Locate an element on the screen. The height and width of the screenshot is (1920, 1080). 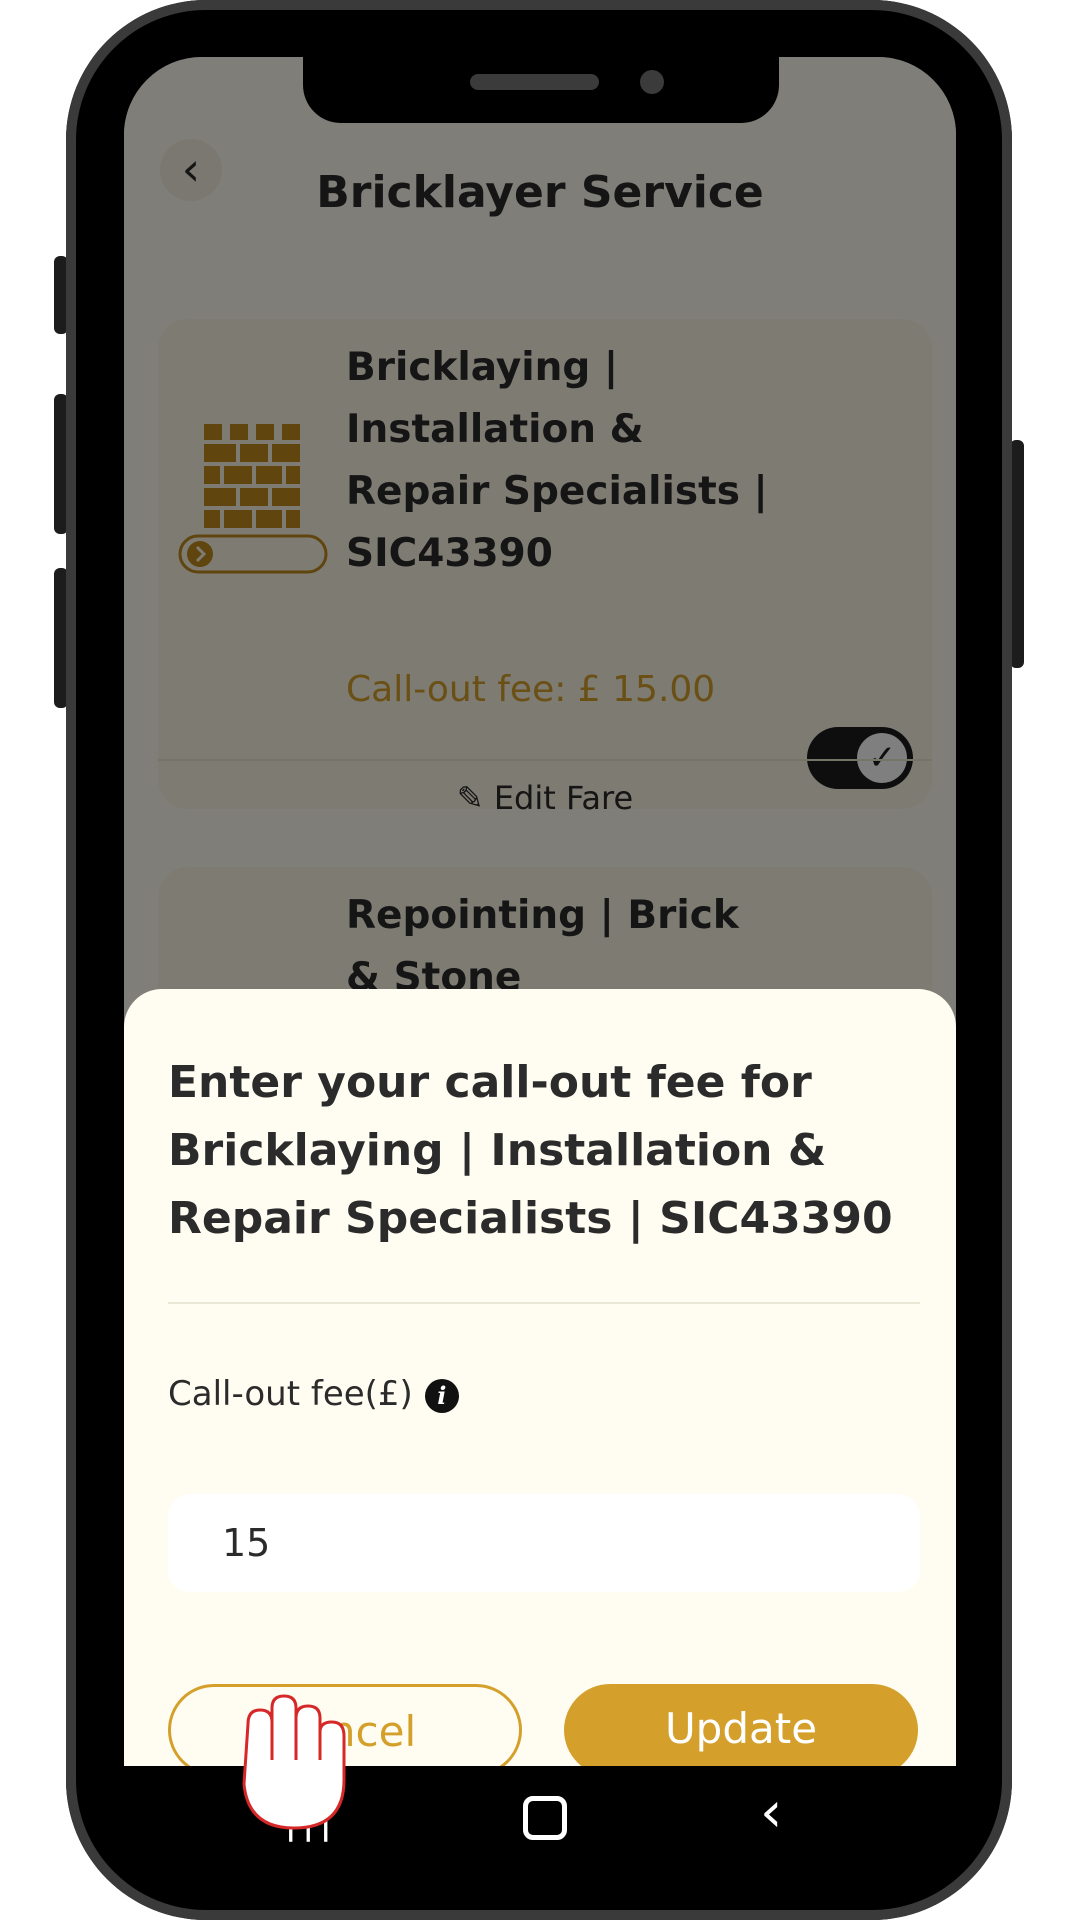
fee-field-label-row: Call-out fee(£) i is located at coordinates (313, 1394).